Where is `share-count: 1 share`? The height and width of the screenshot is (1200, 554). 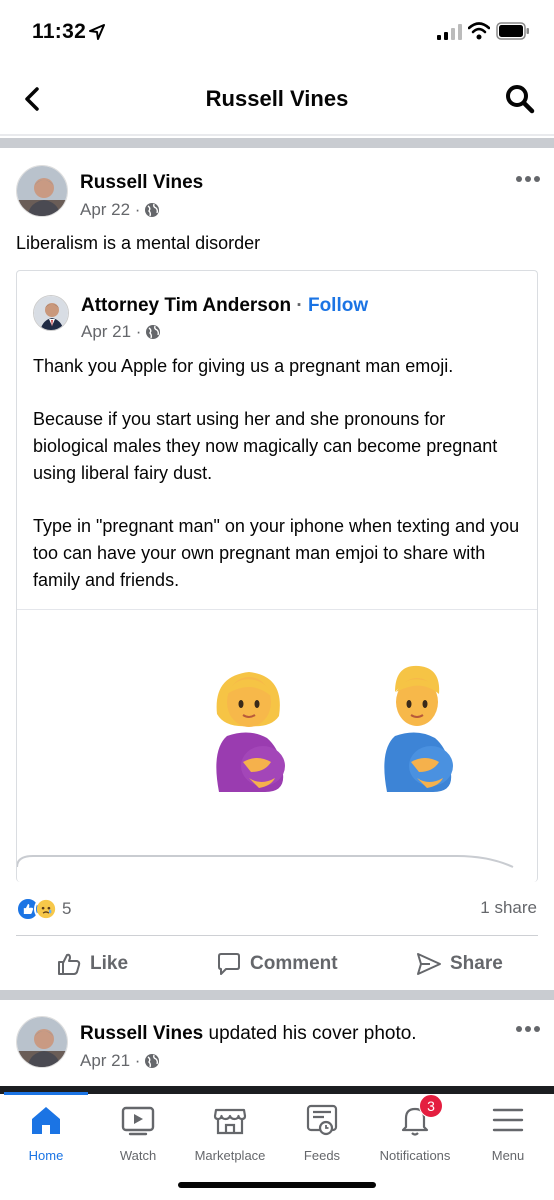
share-count: 1 share is located at coordinates (508, 908).